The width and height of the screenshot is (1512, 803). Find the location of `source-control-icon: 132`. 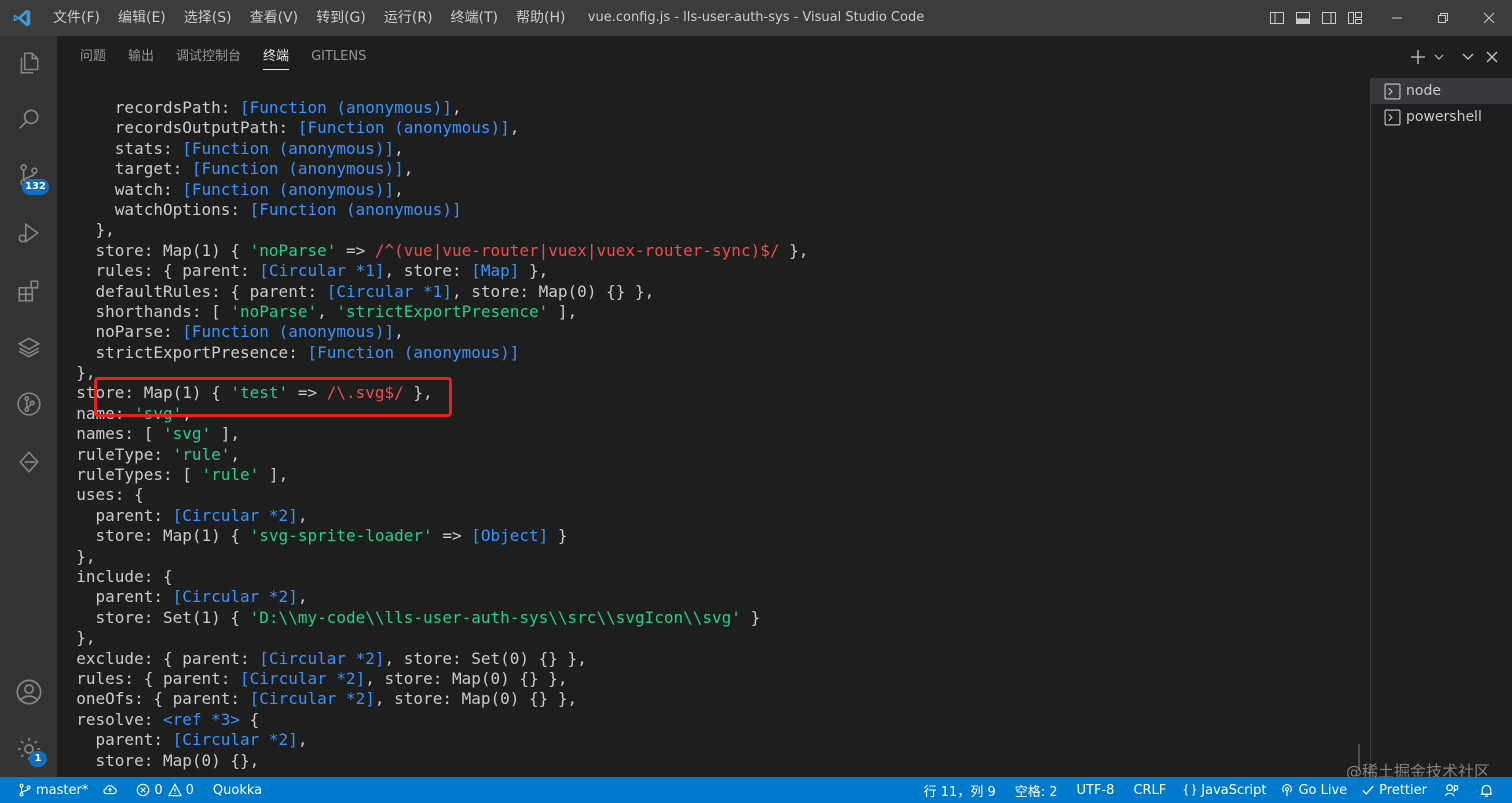

source-control-icon: 132 is located at coordinates (28, 175).